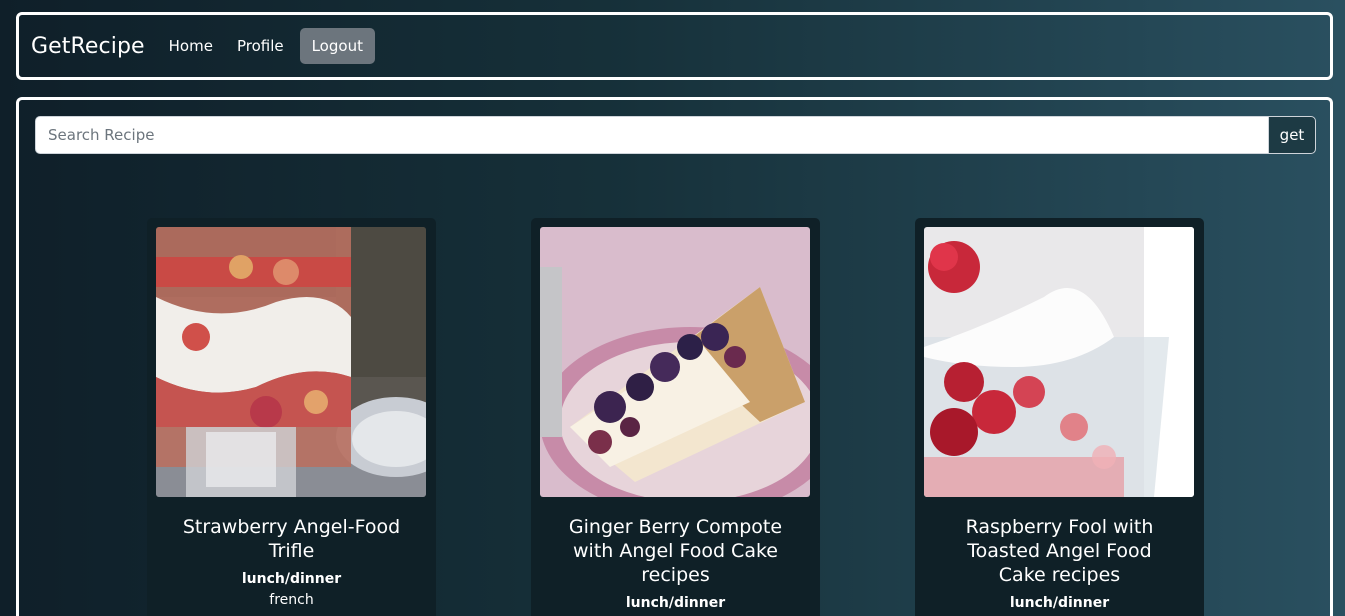  I want to click on logout-button: Logout, so click(337, 46).